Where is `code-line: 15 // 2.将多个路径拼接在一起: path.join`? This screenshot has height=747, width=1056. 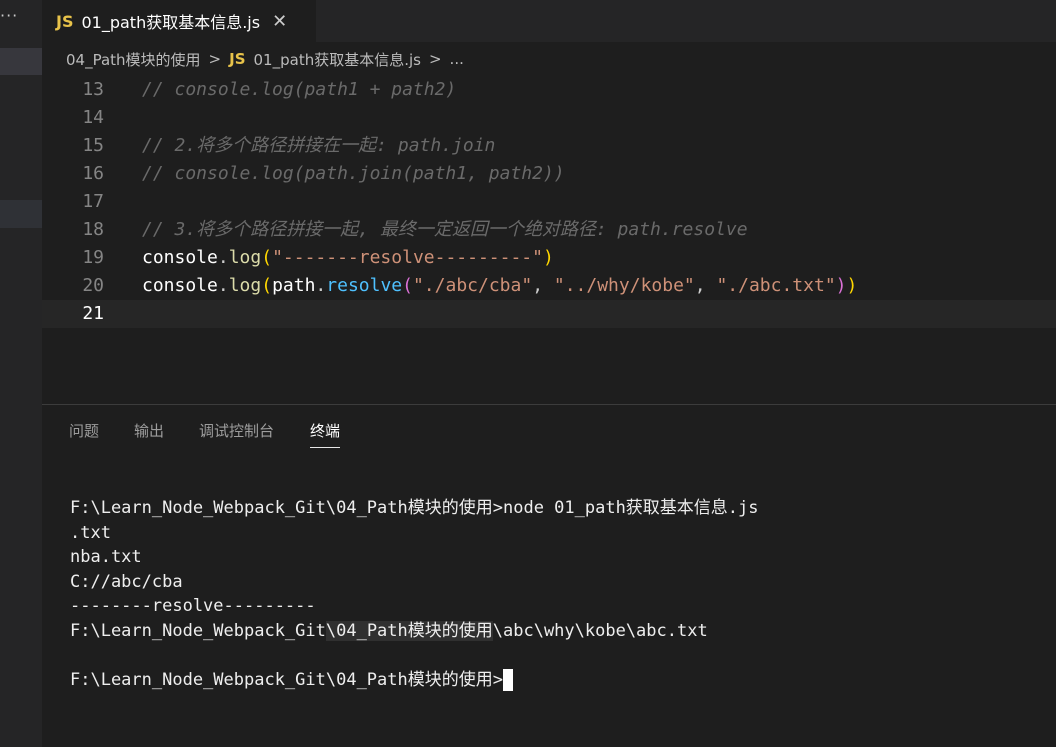
code-line: 15 // 2.将多个路径拼接在一起: path.join is located at coordinates (549, 146).